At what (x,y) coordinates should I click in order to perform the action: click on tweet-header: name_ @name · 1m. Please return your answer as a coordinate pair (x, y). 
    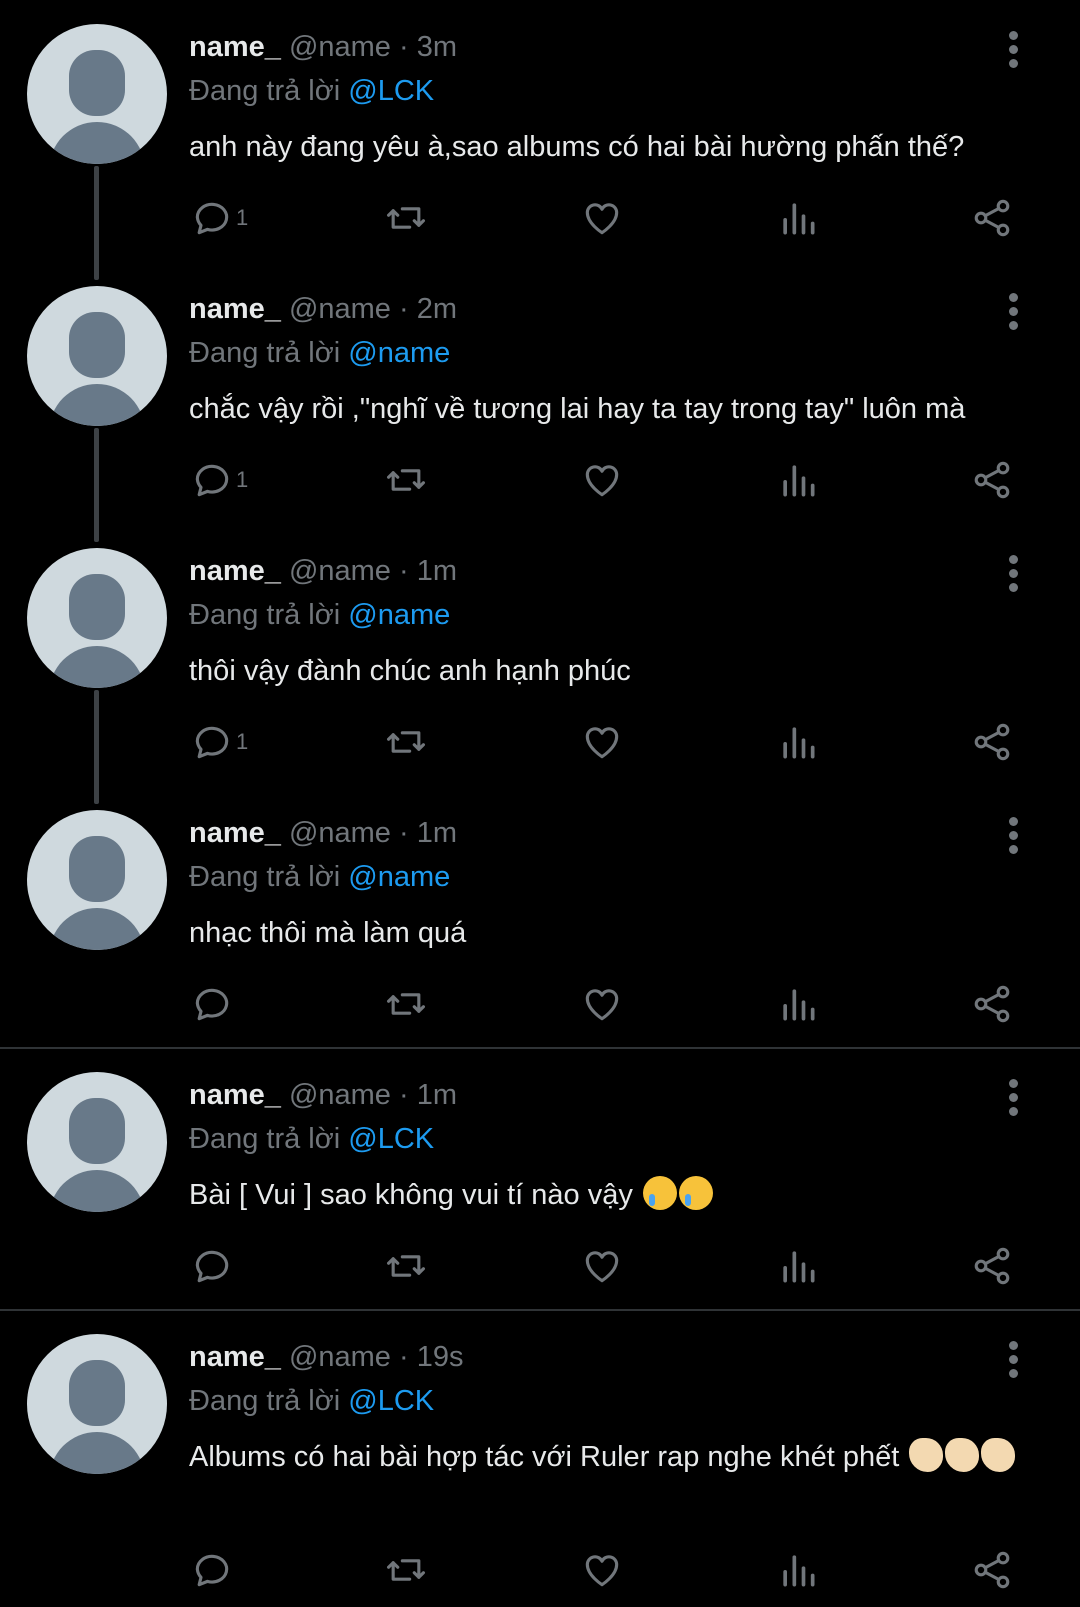
    Looking at the image, I should click on (323, 833).